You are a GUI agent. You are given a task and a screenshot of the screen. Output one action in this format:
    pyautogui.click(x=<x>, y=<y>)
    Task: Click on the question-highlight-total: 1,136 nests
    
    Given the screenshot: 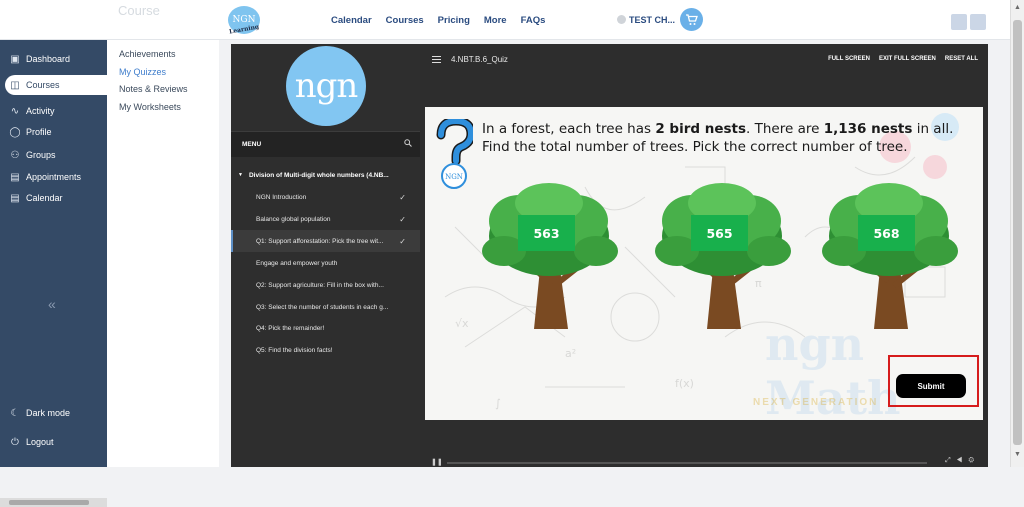 What is the action you would take?
    pyautogui.click(x=868, y=129)
    